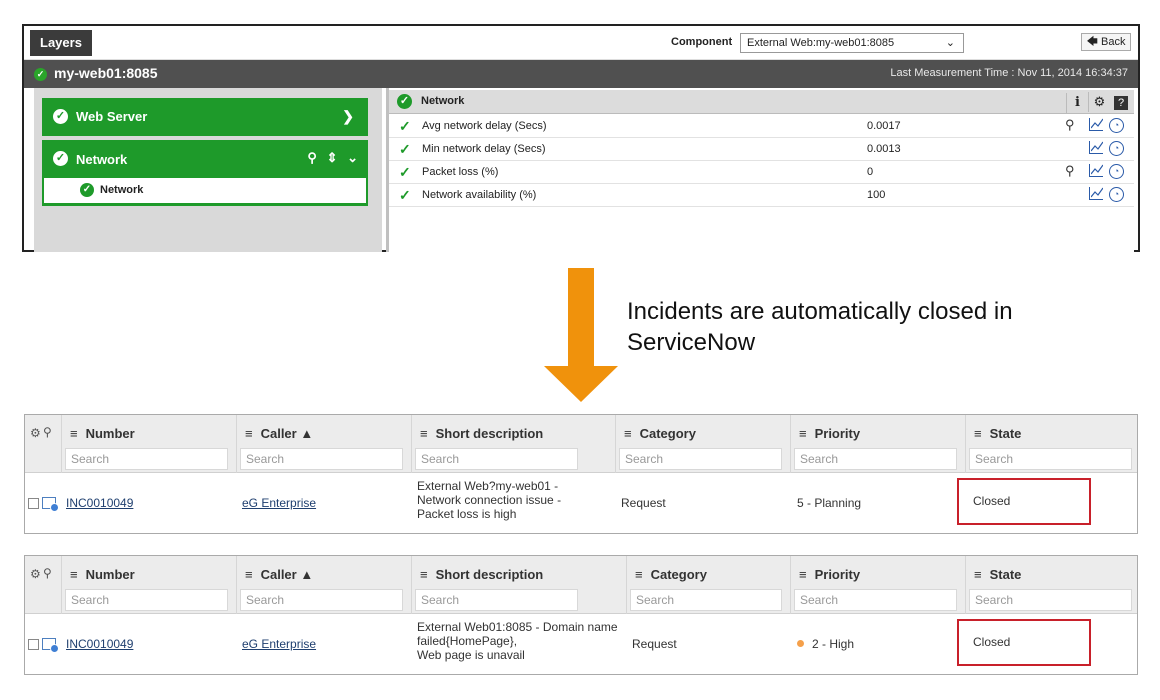  I want to click on column-label: Number, so click(110, 433).